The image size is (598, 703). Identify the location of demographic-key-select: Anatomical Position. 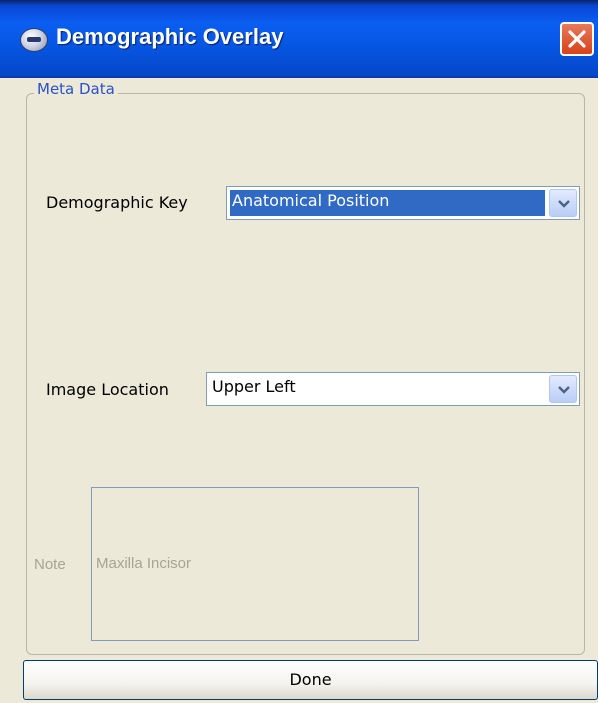
(403, 203).